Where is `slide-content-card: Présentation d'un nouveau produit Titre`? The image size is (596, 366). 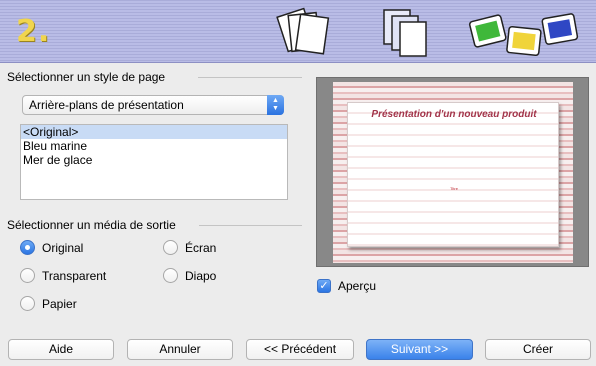
slide-content-card: Présentation d'un nouveau produit Titre is located at coordinates (453, 174).